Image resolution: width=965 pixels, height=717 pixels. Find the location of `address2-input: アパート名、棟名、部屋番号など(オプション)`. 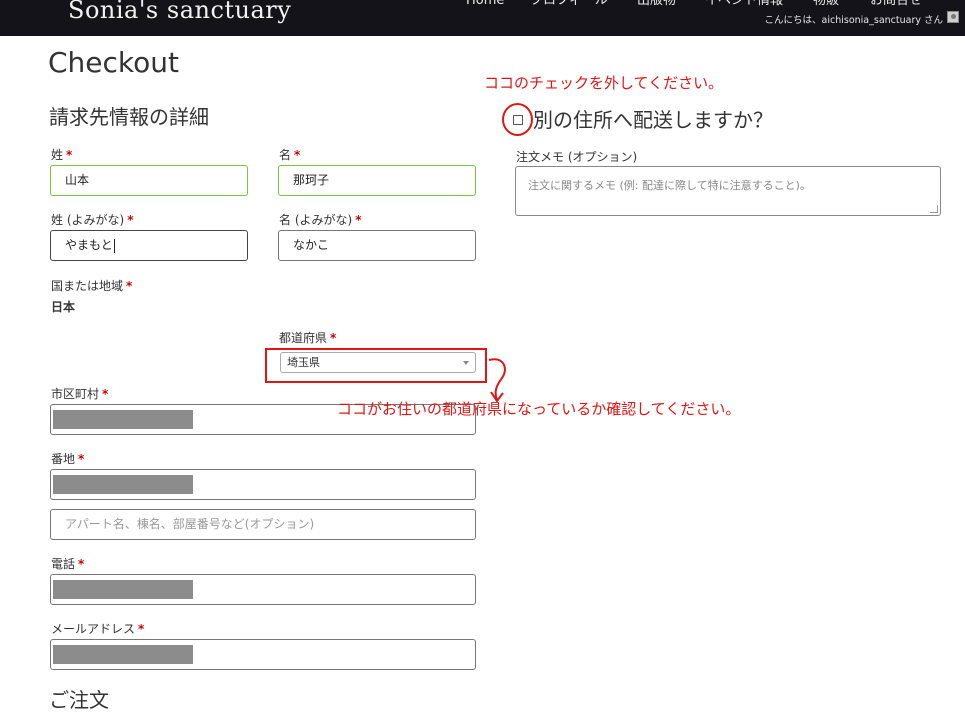

address2-input: アパート名、棟名、部屋番号など(オプション) is located at coordinates (263, 524).